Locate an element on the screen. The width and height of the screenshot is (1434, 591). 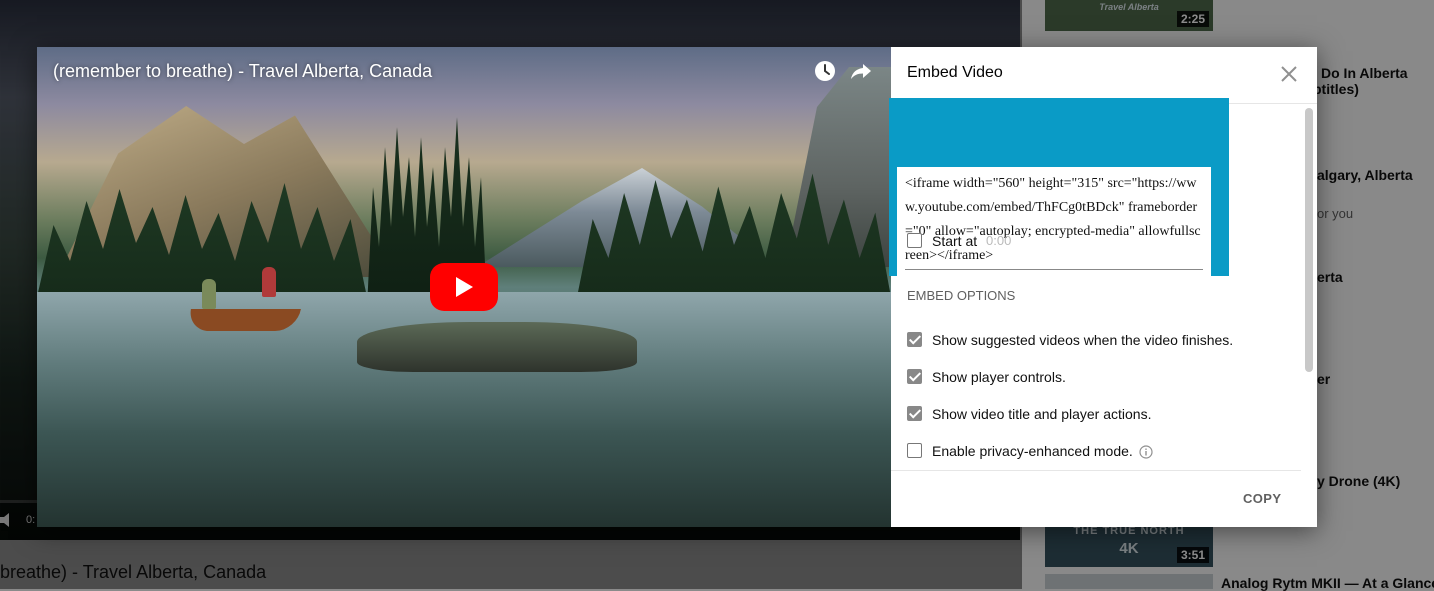
close-button is located at coordinates (1289, 74).